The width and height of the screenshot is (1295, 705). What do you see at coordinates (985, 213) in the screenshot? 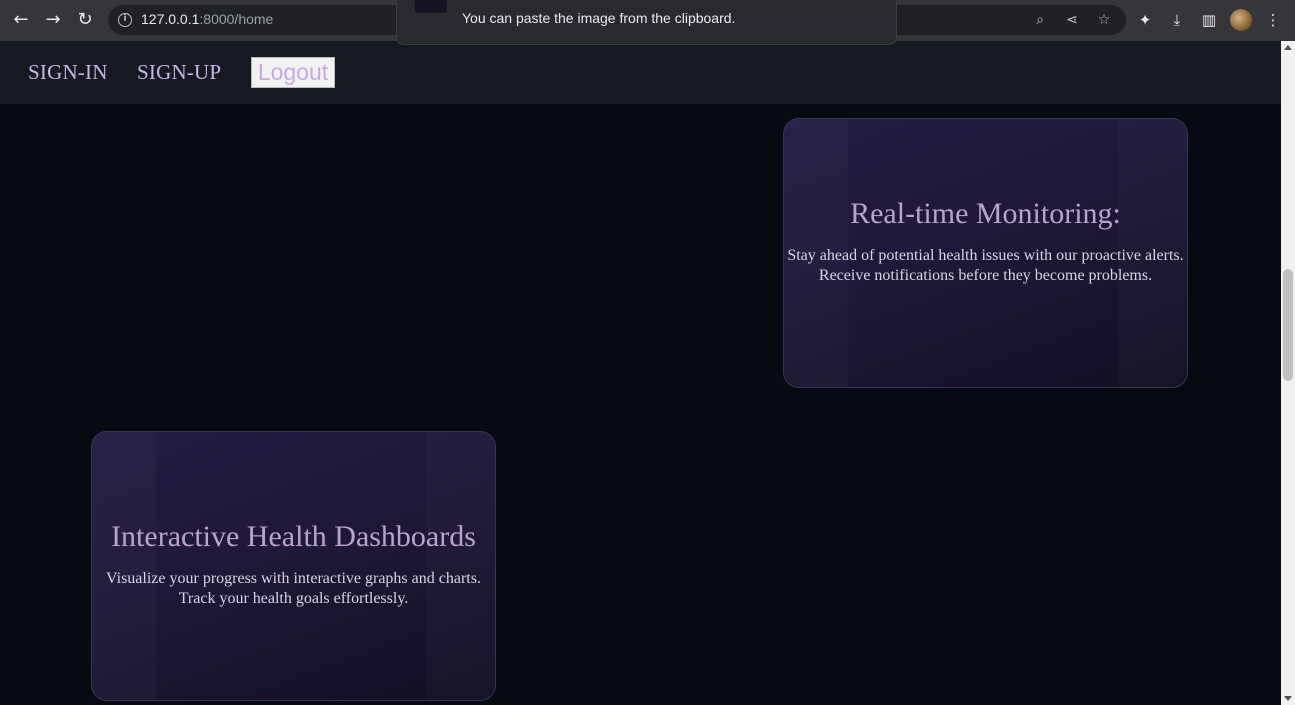
I see `card-title: Real-time Monitoring:` at bounding box center [985, 213].